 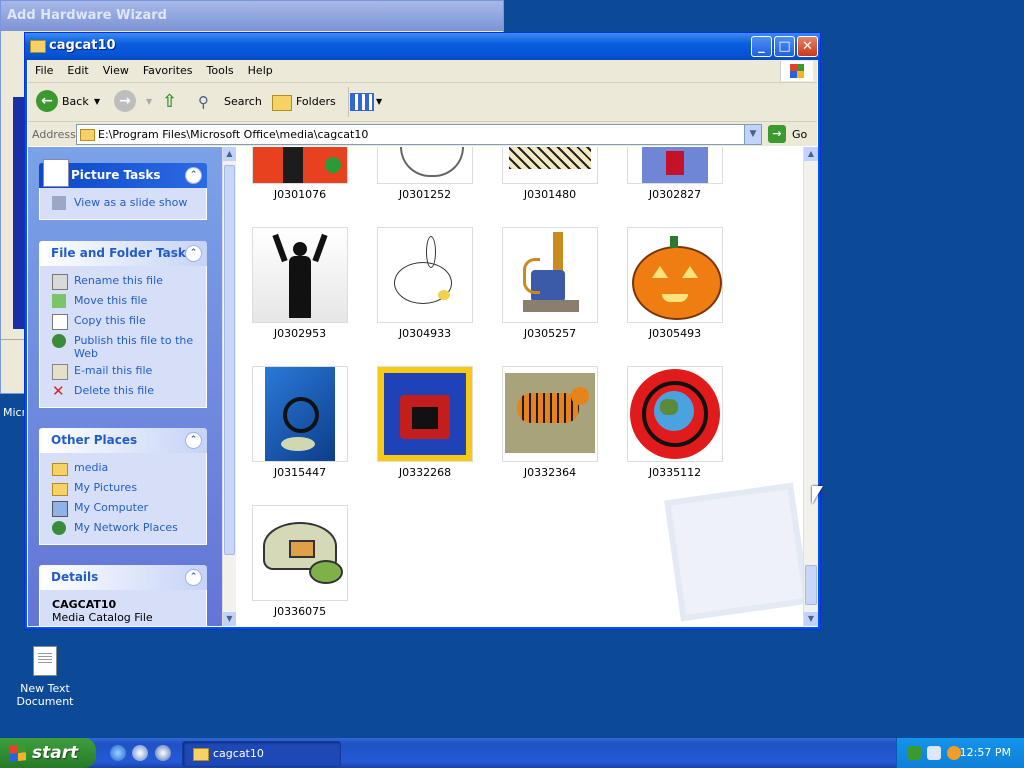 What do you see at coordinates (425, 283) in the screenshot?
I see `thumbnail-item: J0304933` at bounding box center [425, 283].